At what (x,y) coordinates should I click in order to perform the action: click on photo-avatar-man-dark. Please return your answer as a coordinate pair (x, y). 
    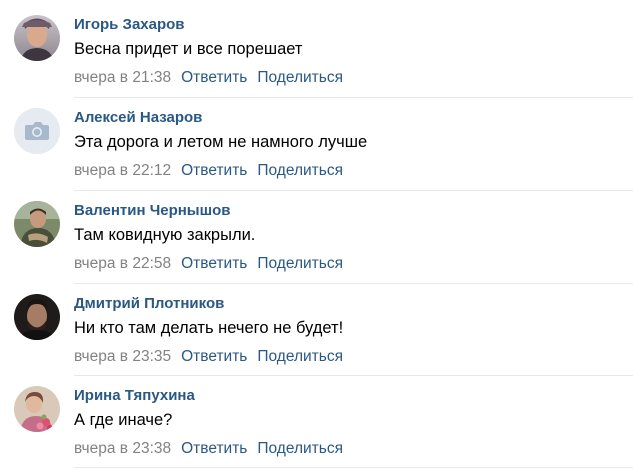
    Looking at the image, I should click on (37, 317).